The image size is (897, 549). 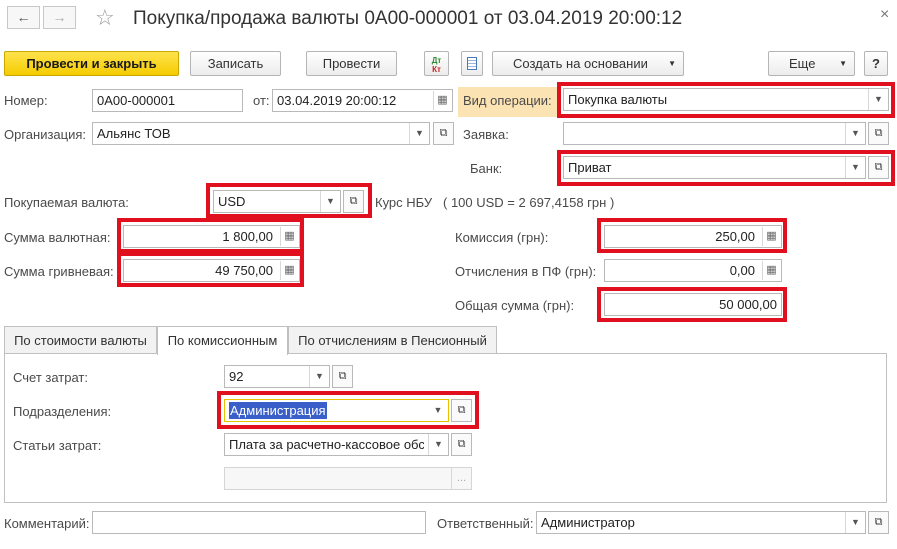 What do you see at coordinates (884, 15) in the screenshot?
I see `close-icon: ×` at bounding box center [884, 15].